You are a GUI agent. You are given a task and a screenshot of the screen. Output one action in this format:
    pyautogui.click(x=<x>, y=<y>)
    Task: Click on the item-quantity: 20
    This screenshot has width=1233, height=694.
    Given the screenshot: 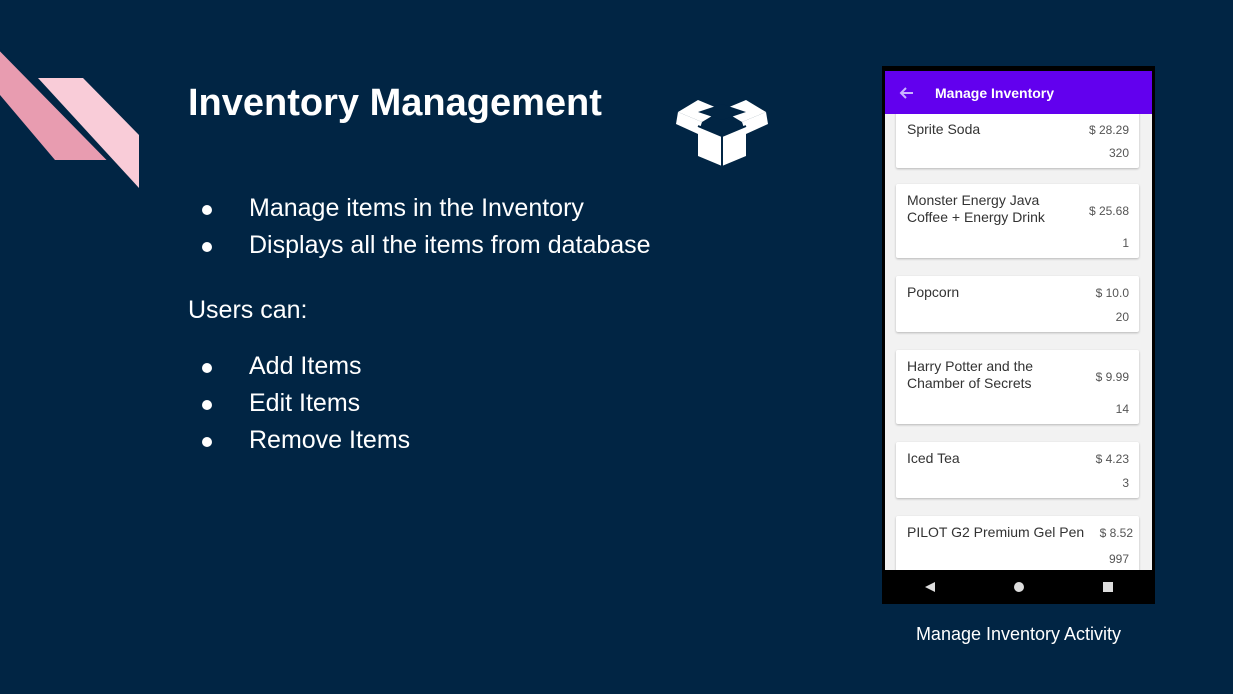 What is the action you would take?
    pyautogui.click(x=1122, y=317)
    